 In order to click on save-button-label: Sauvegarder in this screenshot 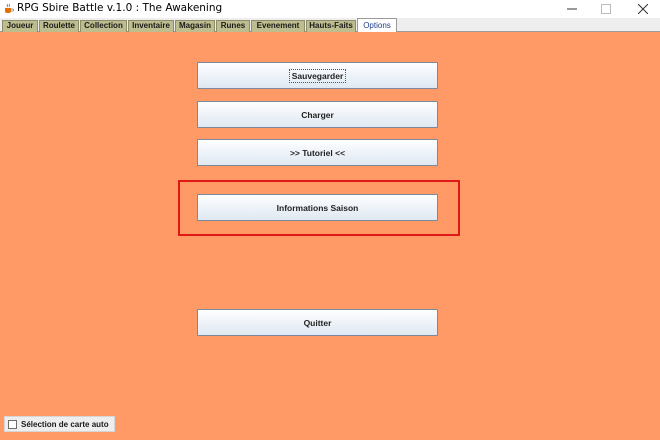, I will do `click(317, 75)`.